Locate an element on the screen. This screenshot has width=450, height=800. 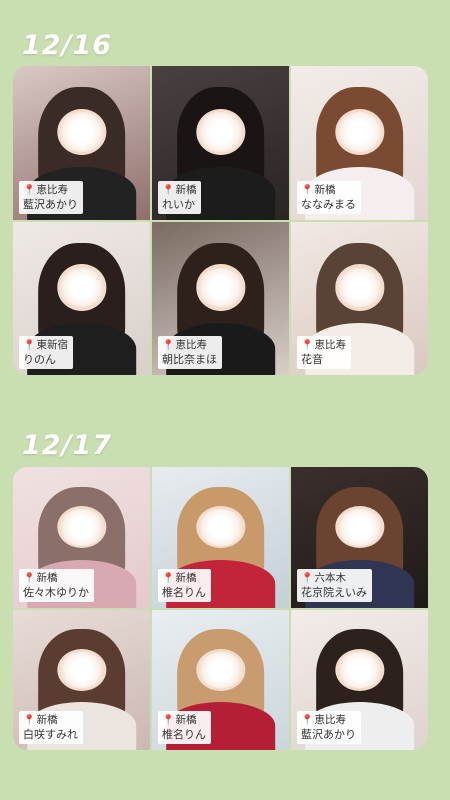
cast-card: 📍新橋 佐々木ゆりか is located at coordinates (81, 537).